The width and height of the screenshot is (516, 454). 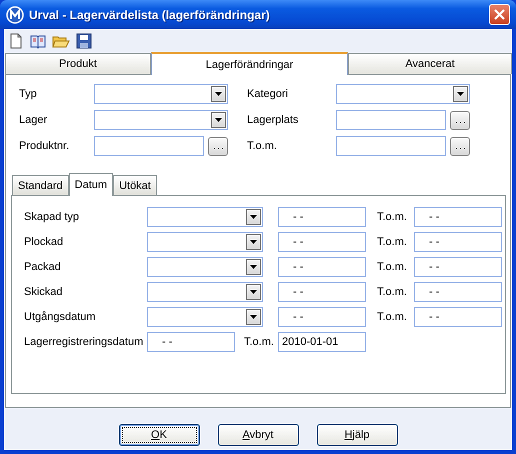 What do you see at coordinates (43, 267) in the screenshot?
I see `field-label: Packad` at bounding box center [43, 267].